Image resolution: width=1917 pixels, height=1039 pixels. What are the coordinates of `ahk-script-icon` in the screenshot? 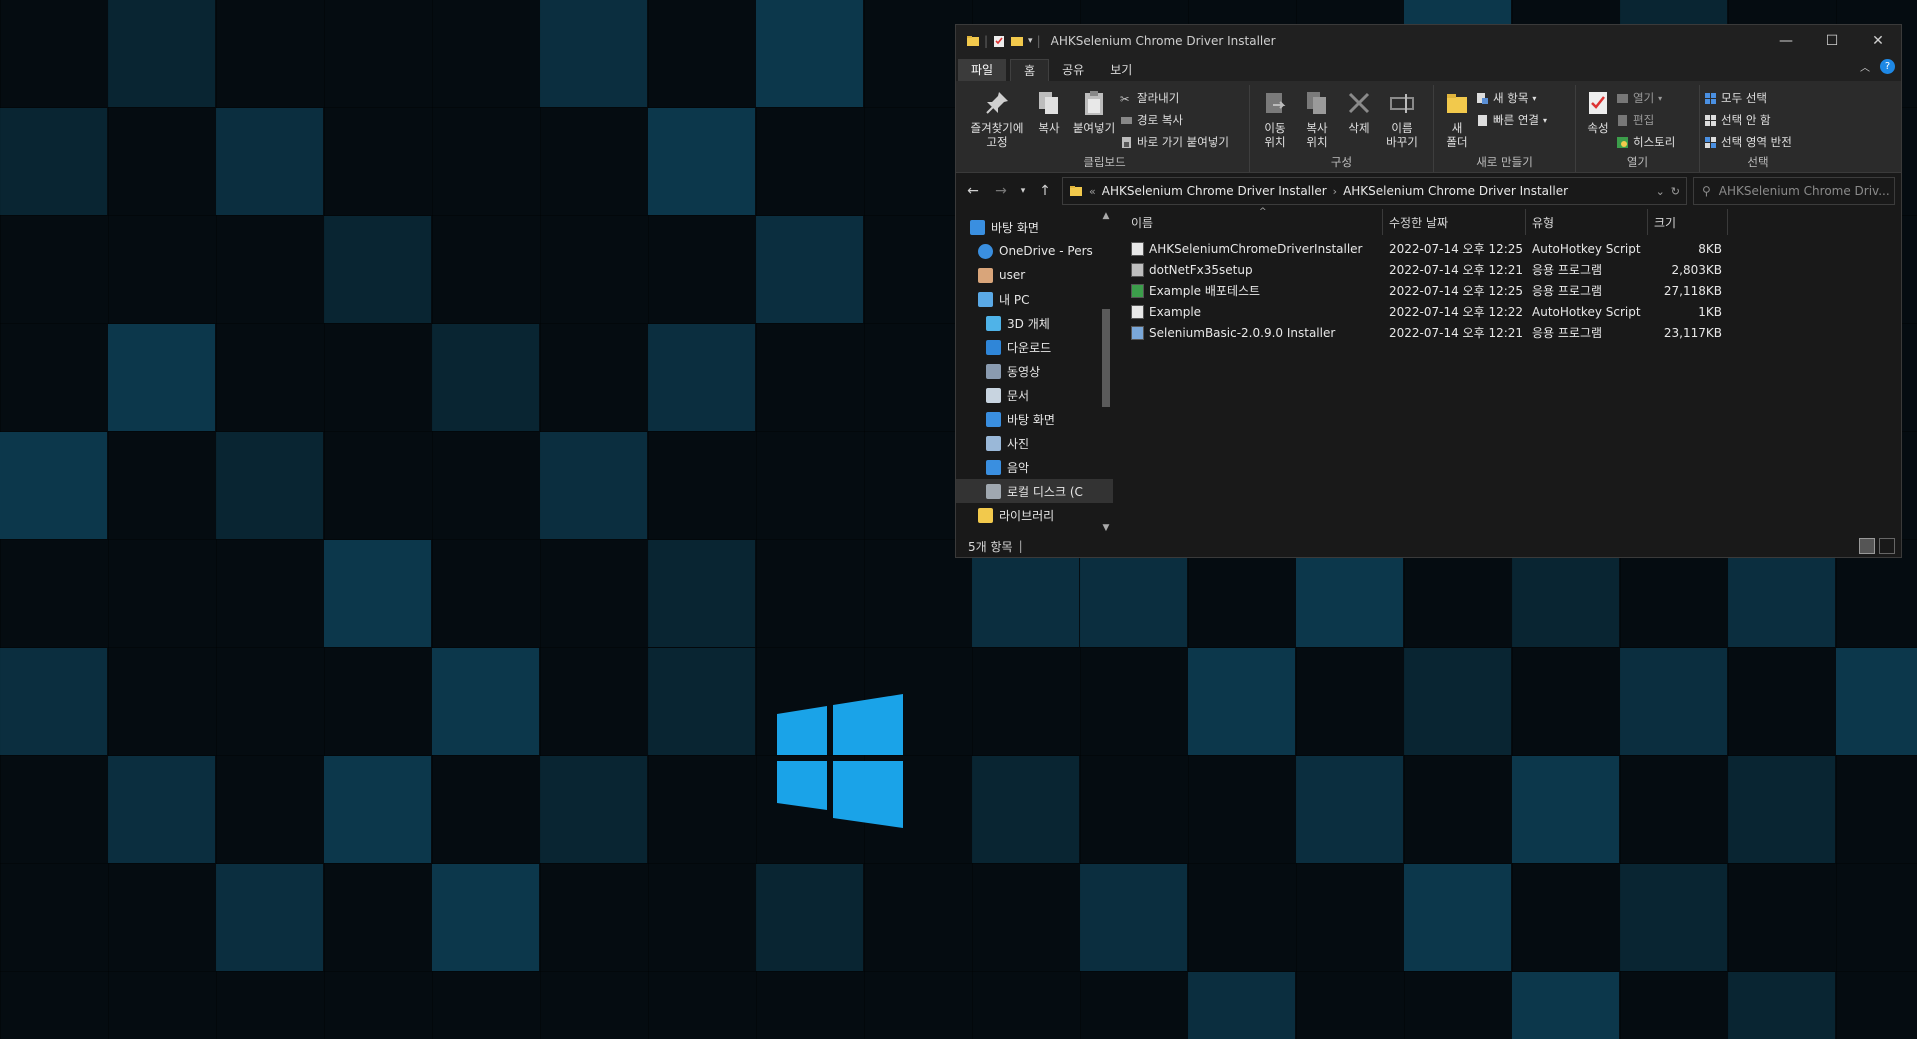 It's located at (1137, 248).